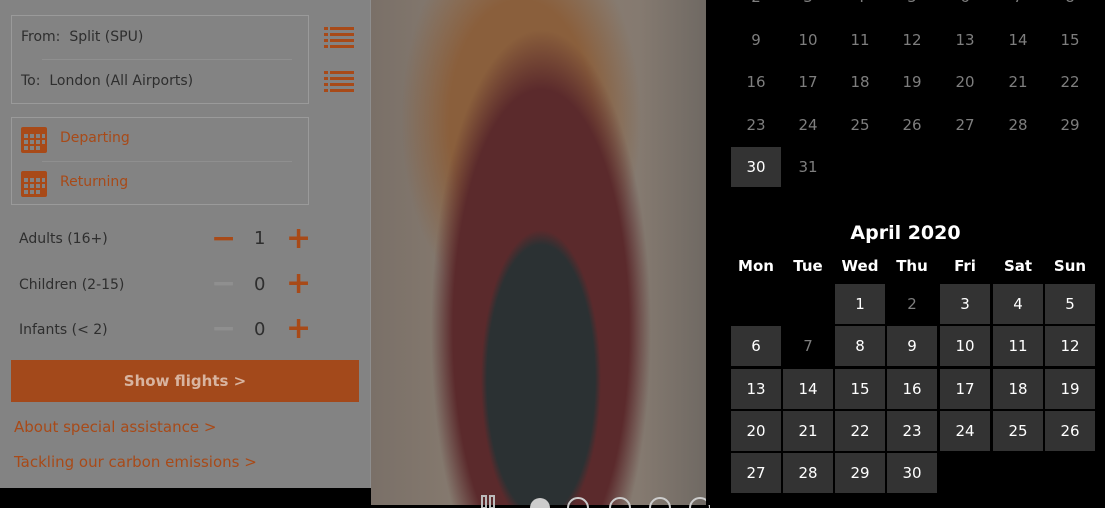 This screenshot has height=508, width=1105. I want to click on april-day-4: 4, so click(1018, 304).